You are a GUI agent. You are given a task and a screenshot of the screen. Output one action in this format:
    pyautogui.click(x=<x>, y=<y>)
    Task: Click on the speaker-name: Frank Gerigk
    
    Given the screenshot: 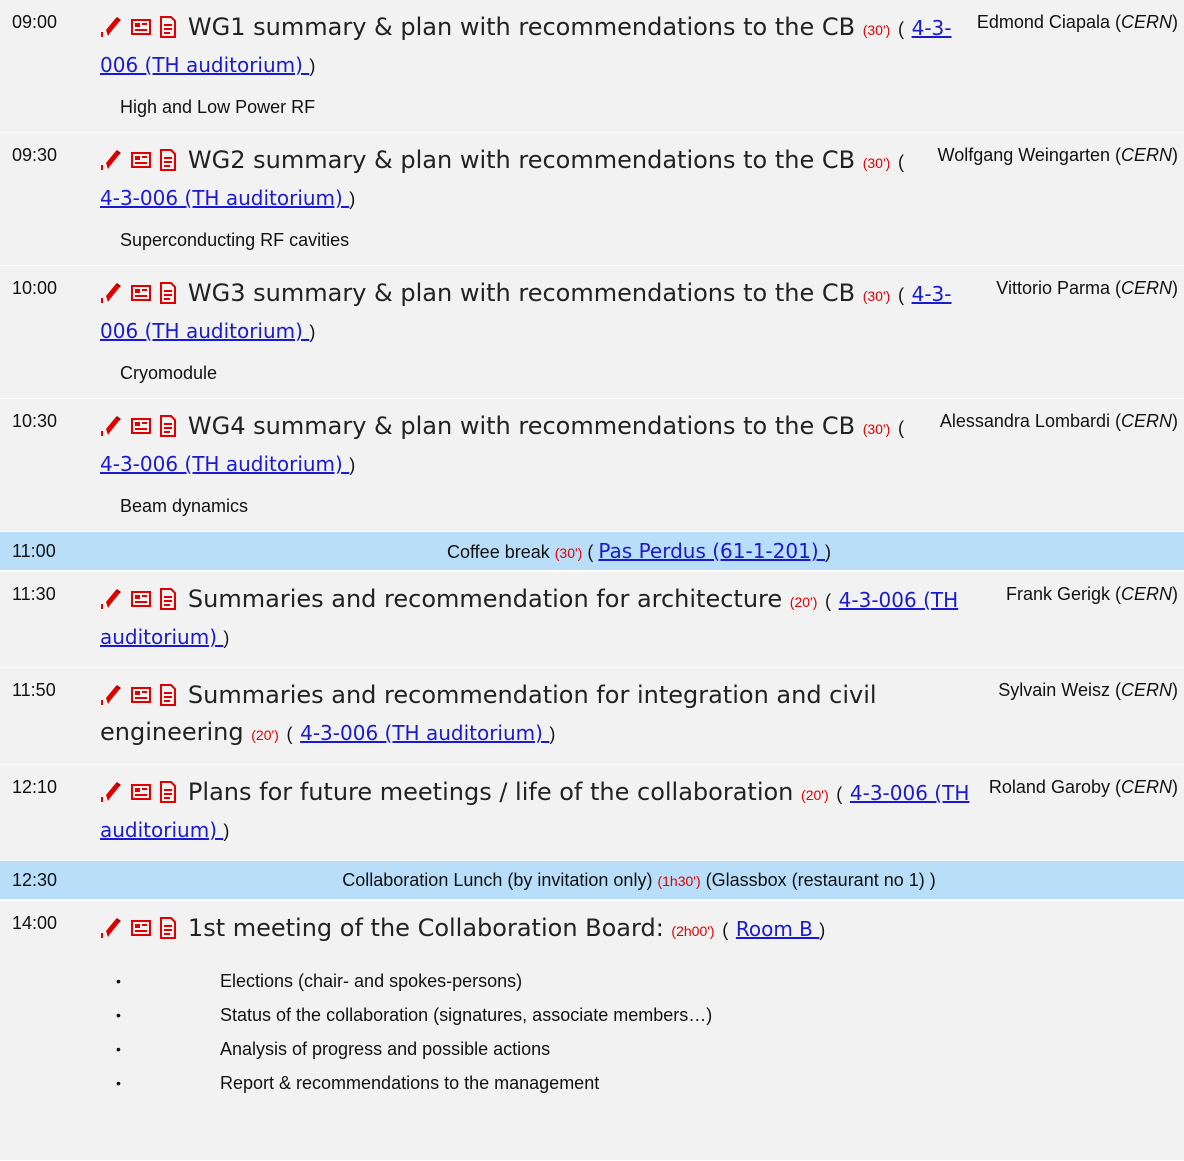 What is the action you would take?
    pyautogui.click(x=1057, y=594)
    